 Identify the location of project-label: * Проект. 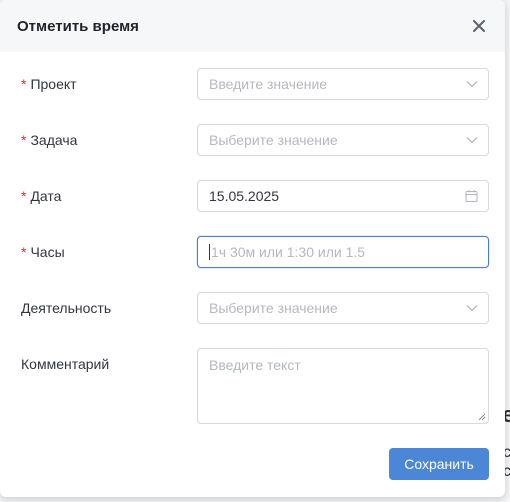
(49, 84).